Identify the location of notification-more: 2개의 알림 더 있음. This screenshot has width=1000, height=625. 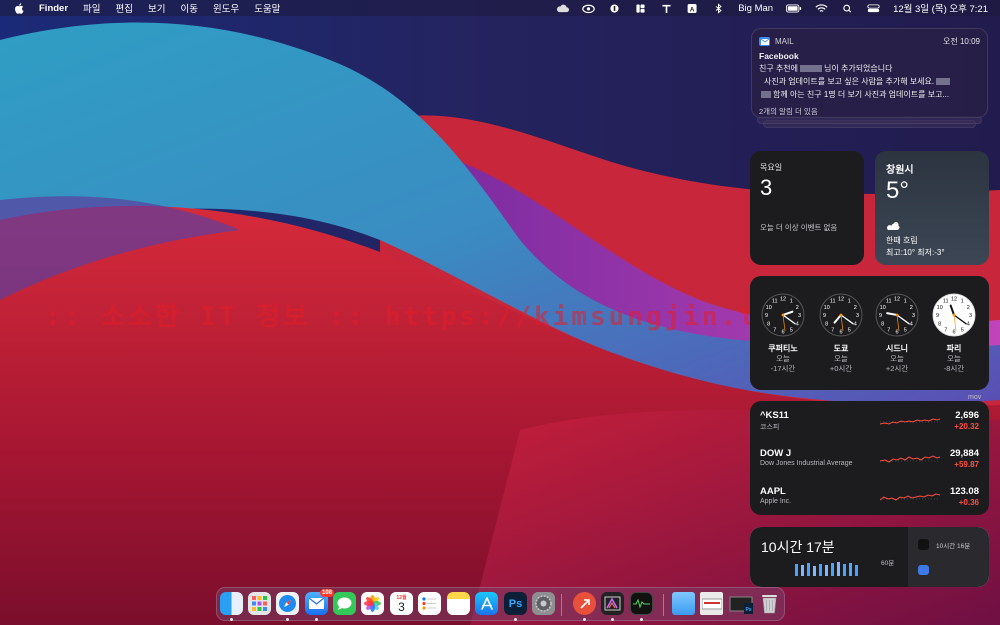
(869, 111).